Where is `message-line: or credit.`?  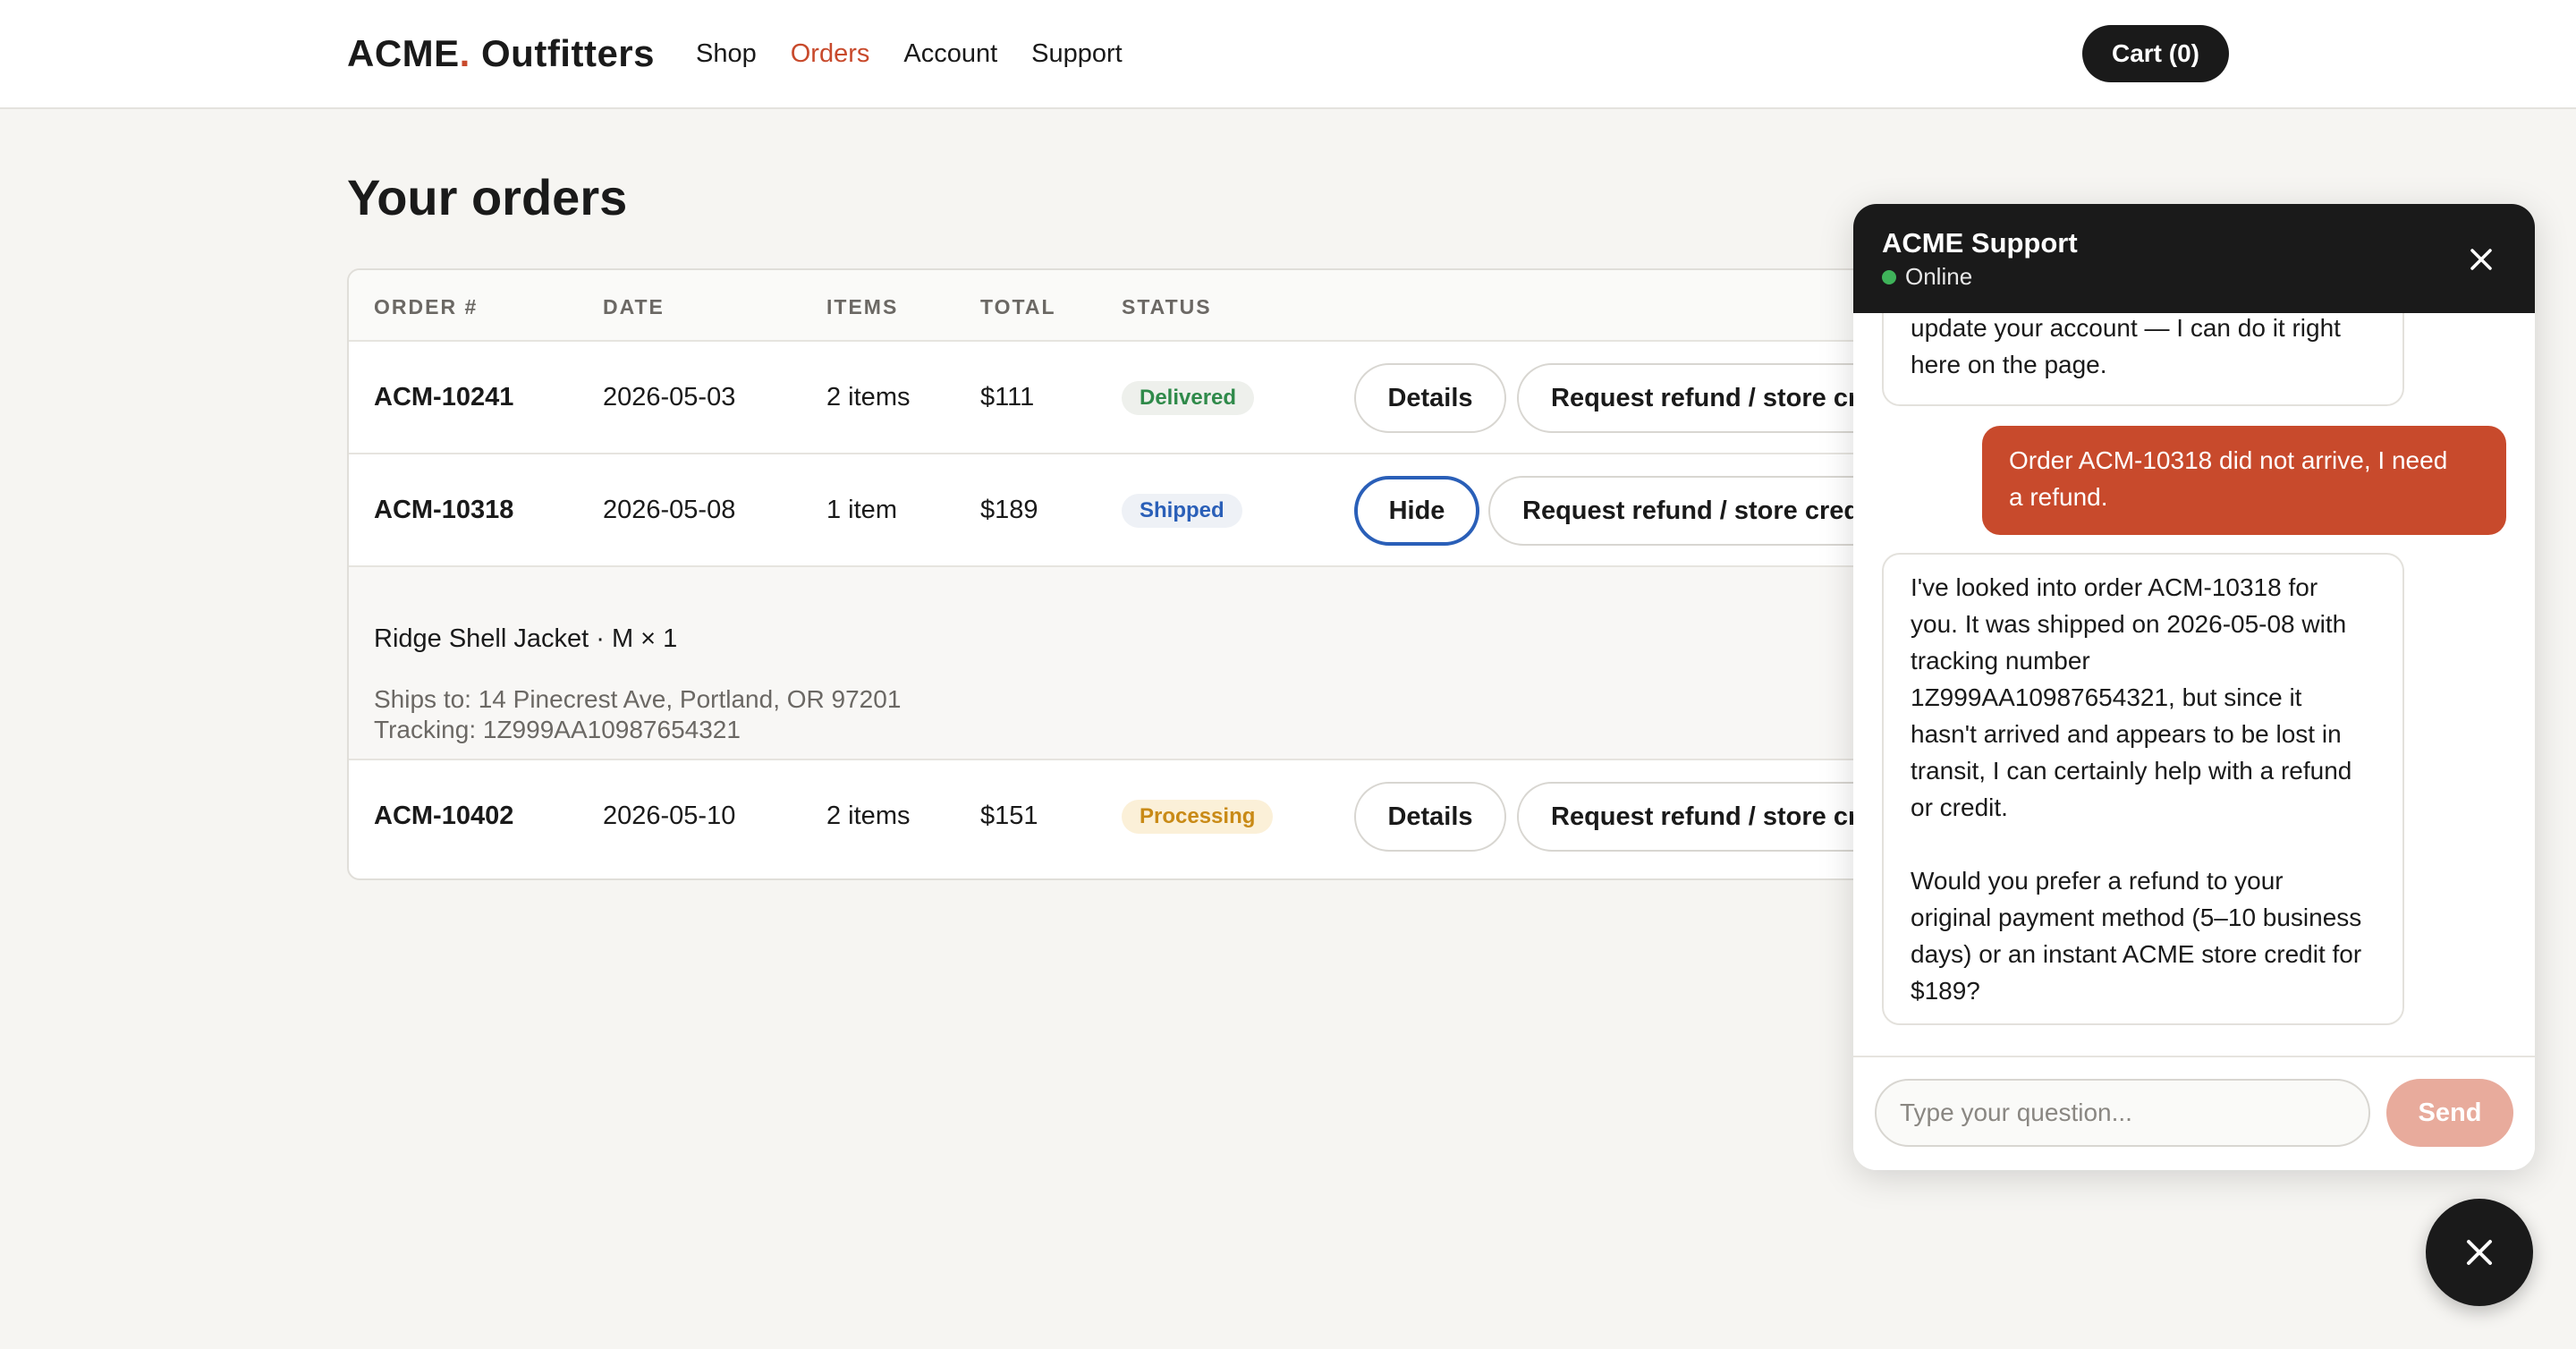
message-line: or credit. is located at coordinates (1959, 807).